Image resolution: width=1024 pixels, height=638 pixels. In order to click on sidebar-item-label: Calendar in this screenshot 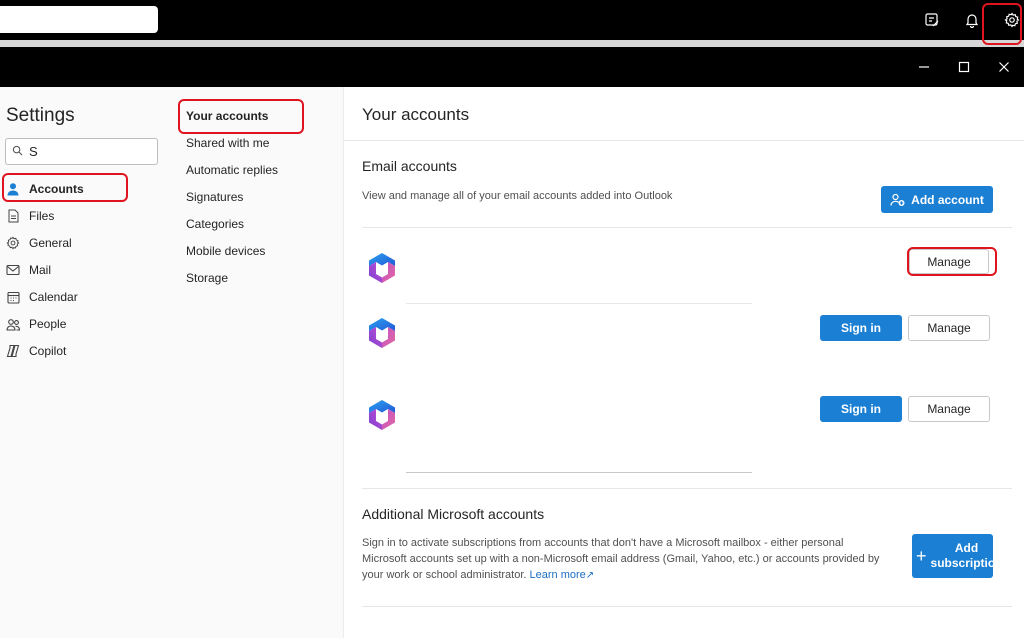, I will do `click(53, 297)`.